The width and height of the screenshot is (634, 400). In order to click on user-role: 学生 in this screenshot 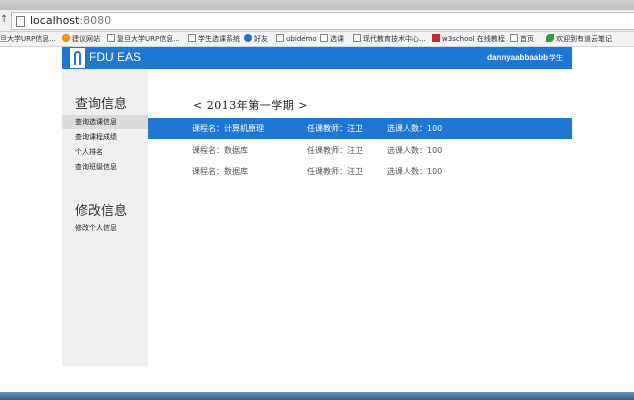, I will do `click(556, 58)`.